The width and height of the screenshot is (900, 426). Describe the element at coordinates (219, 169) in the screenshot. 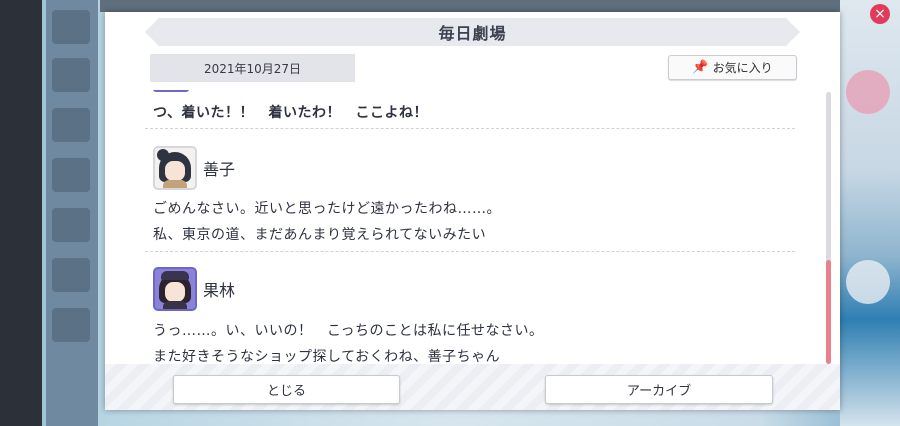

I see `speaker-name: 善子` at that location.